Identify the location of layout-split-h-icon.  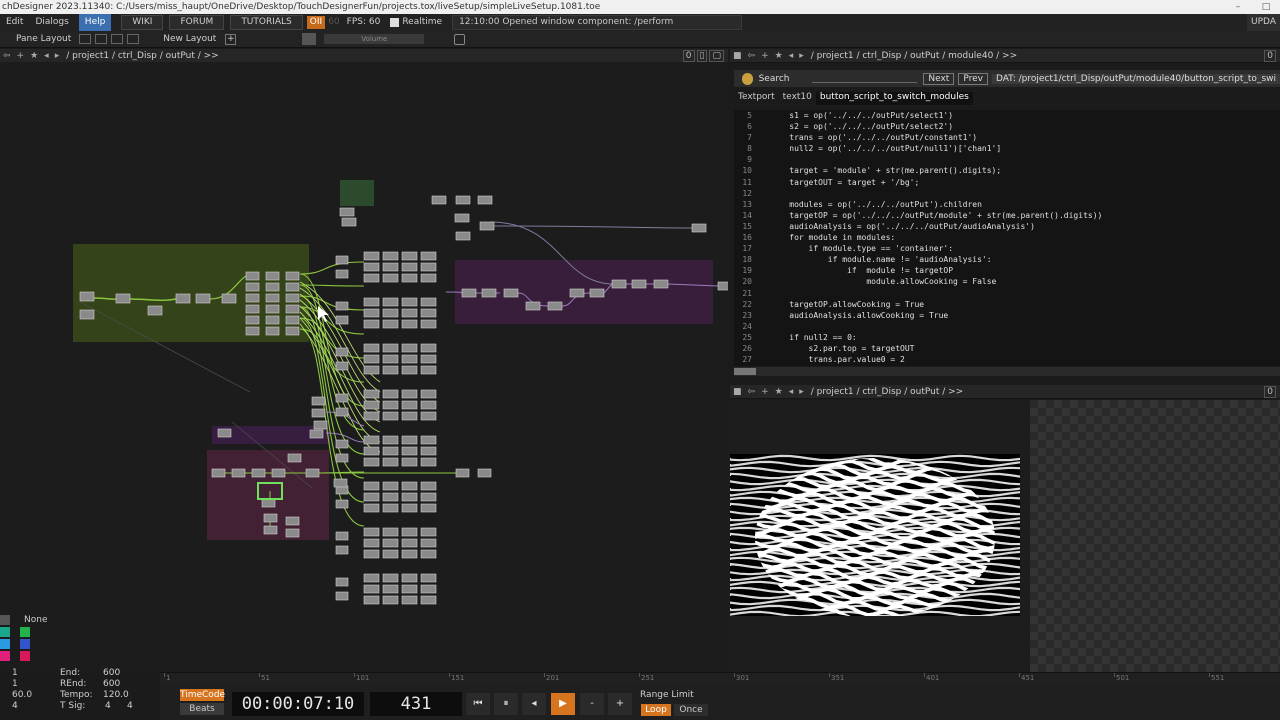
(101, 39).